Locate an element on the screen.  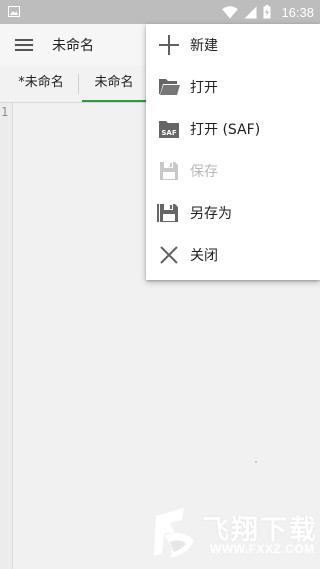
line-number-gutter: 1 is located at coordinates (6, 336).